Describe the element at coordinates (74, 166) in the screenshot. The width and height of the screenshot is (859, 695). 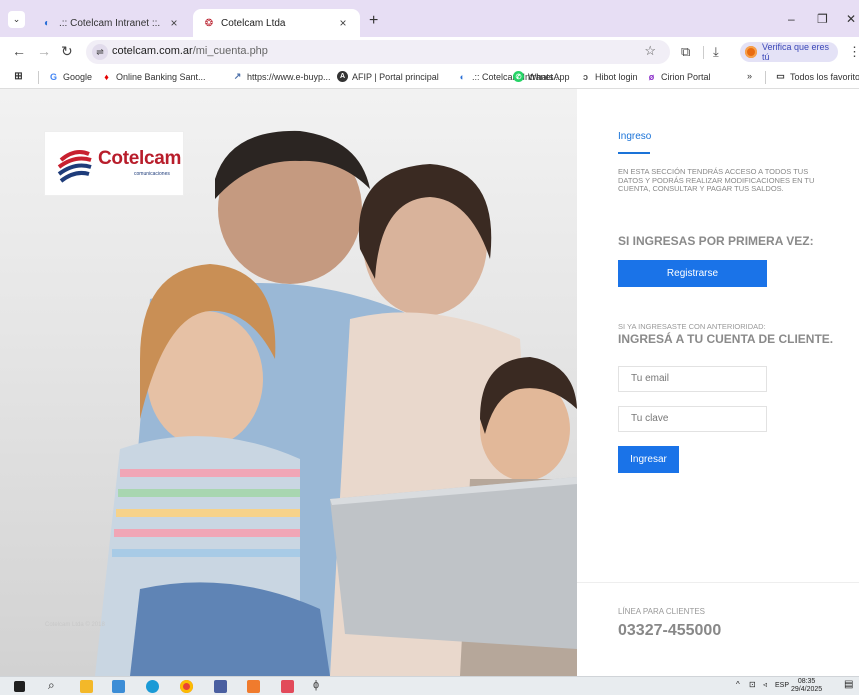
I see `cotelcam-swirl-icon` at that location.